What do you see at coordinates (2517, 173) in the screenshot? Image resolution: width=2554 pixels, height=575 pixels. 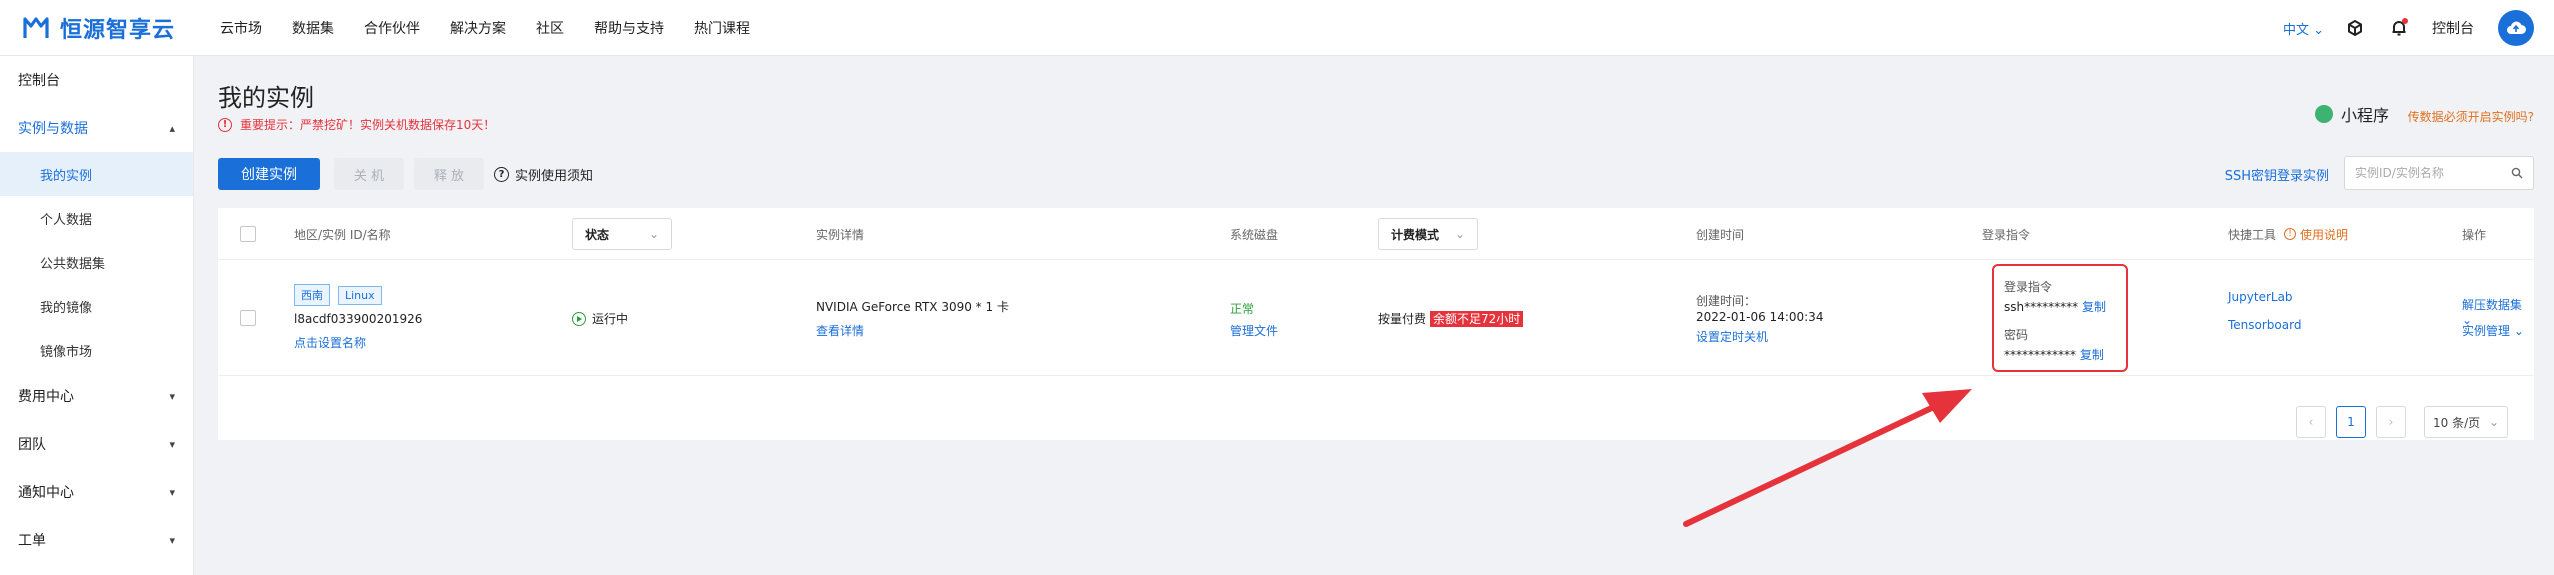 I see `search-icon` at bounding box center [2517, 173].